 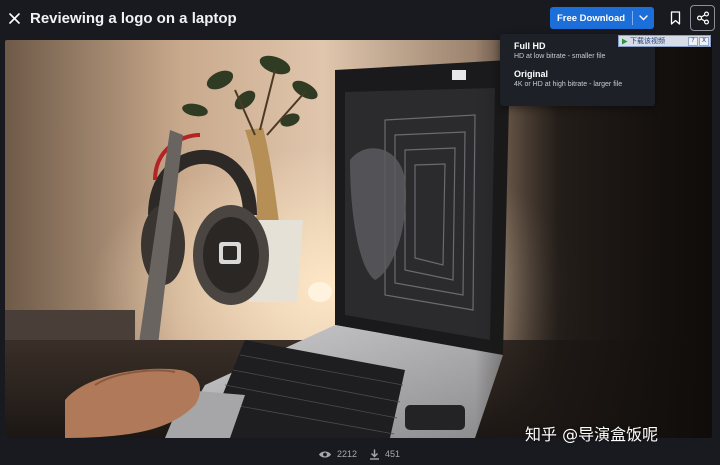 What do you see at coordinates (560, 56) in the screenshot?
I see `option-description: HD at low bitrate - smaller file` at bounding box center [560, 56].